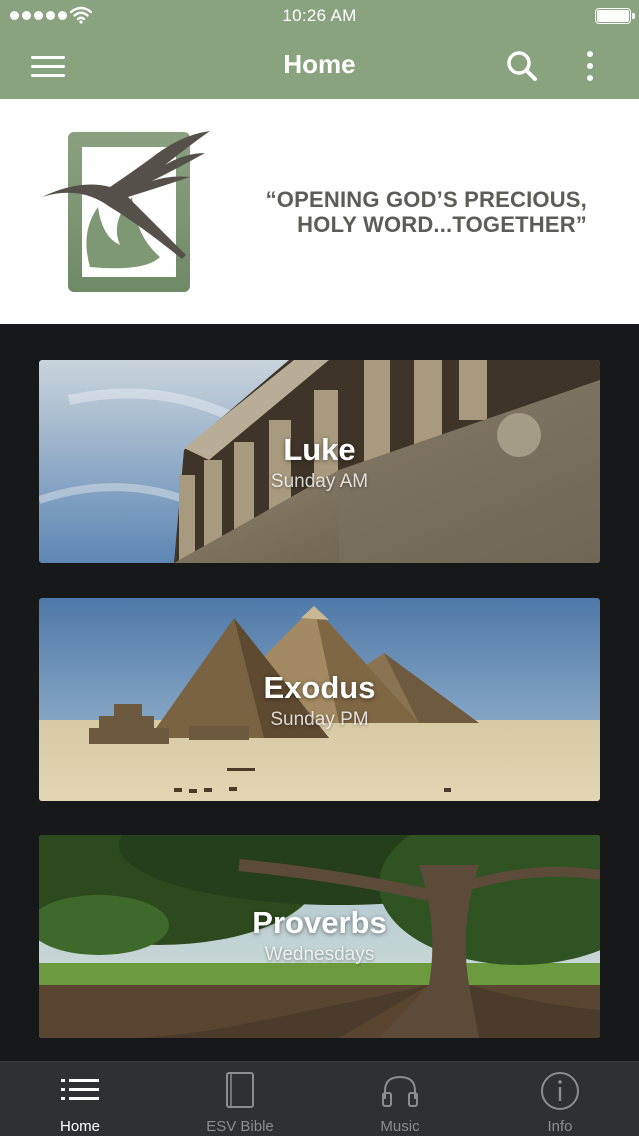 The height and width of the screenshot is (1136, 639). I want to click on tab-bar: Home ESV Bible Music Info, so click(319, 1098).